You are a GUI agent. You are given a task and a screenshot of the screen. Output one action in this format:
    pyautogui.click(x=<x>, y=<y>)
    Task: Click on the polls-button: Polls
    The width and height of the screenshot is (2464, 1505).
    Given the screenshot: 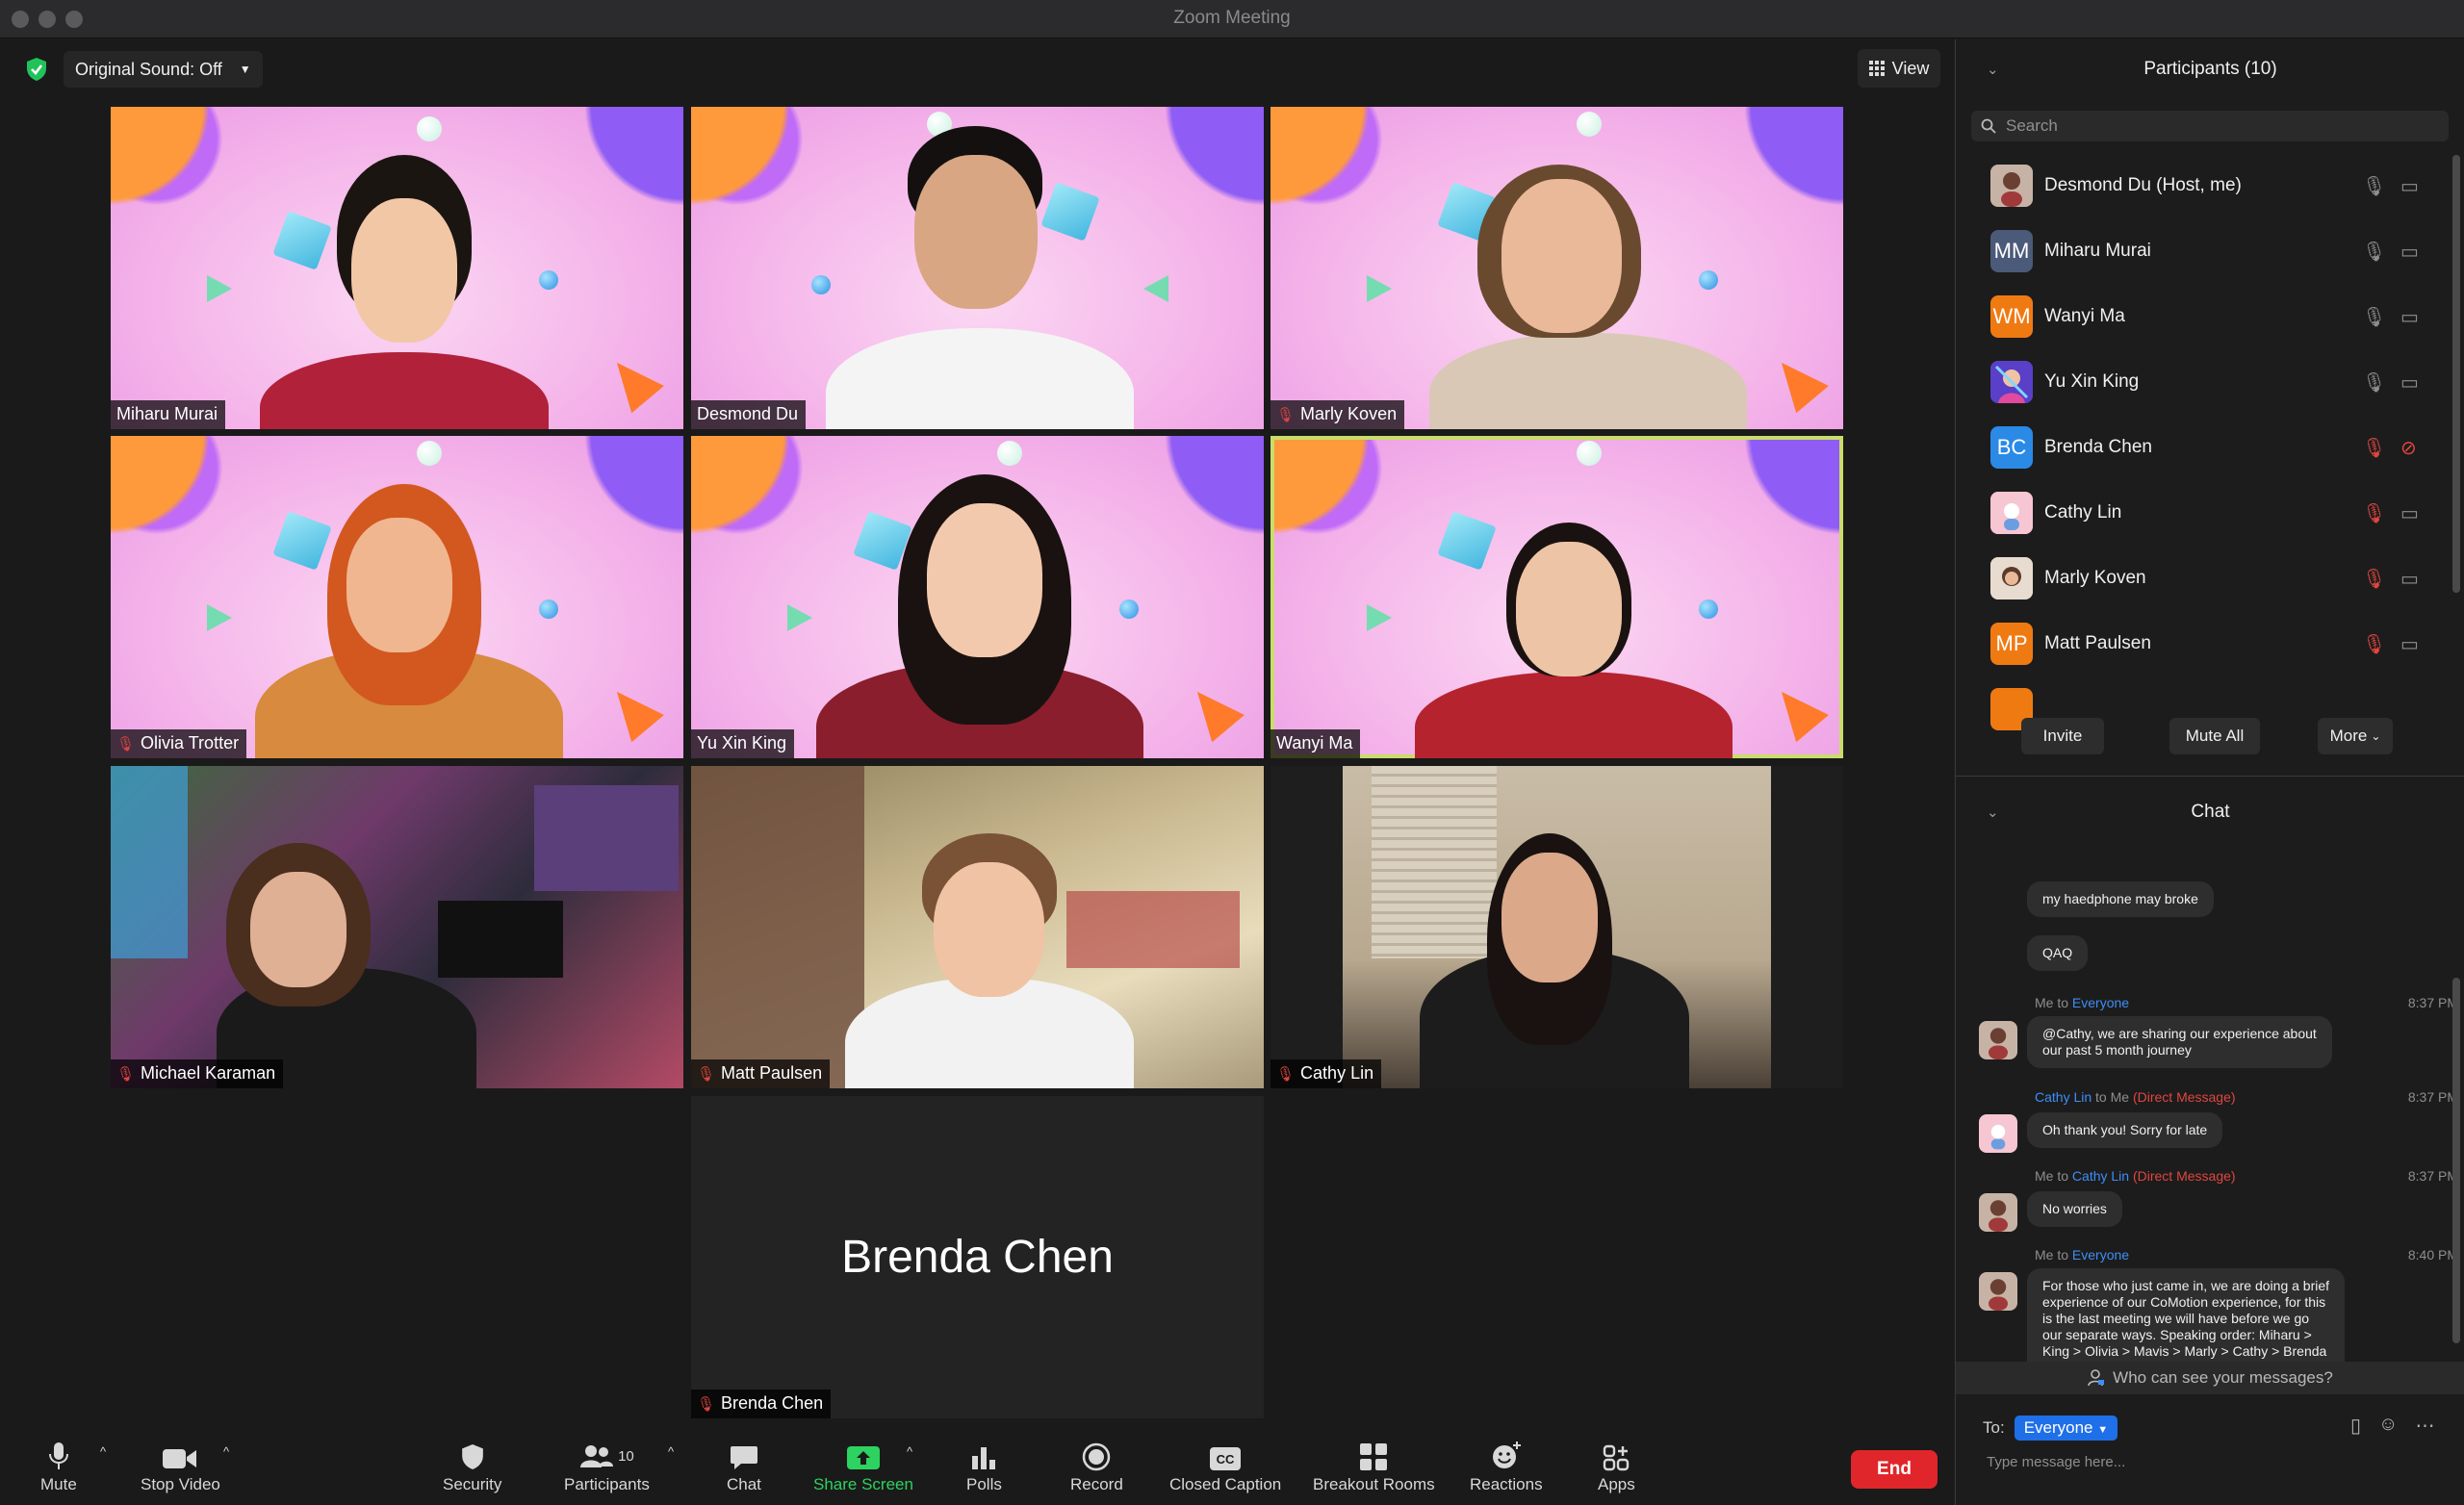 What is the action you would take?
    pyautogui.click(x=984, y=1467)
    